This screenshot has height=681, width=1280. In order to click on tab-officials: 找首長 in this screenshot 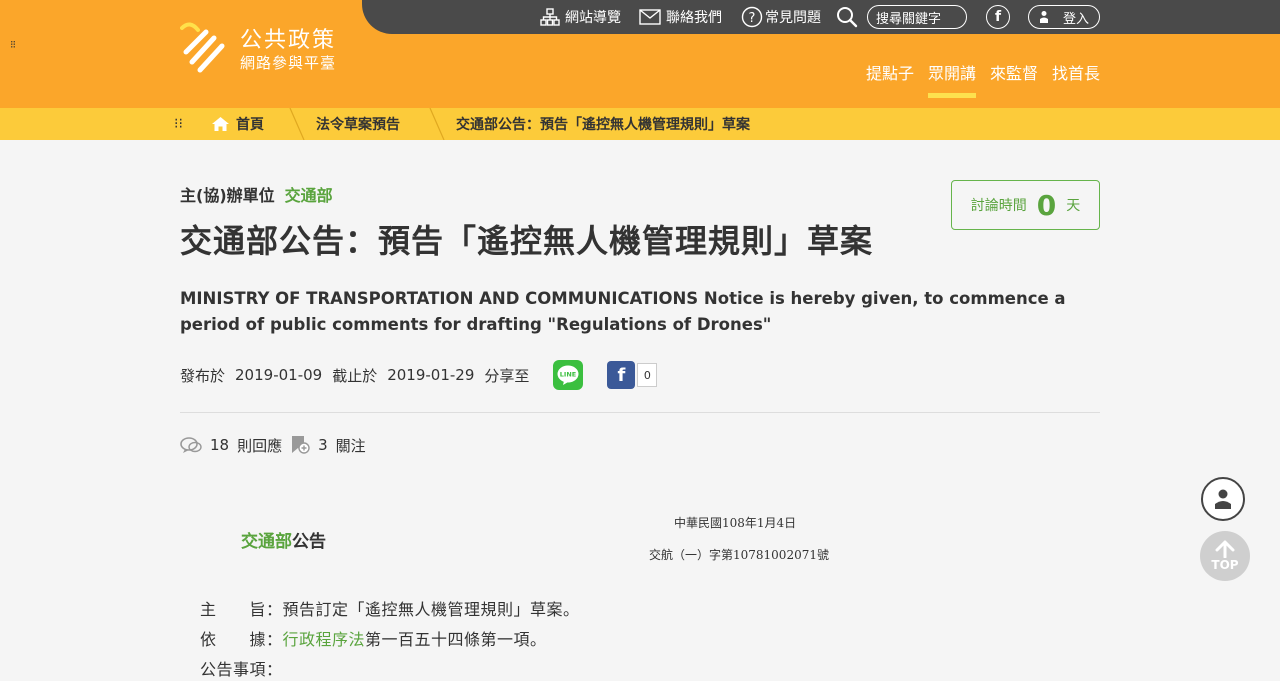, I will do `click(1076, 79)`.